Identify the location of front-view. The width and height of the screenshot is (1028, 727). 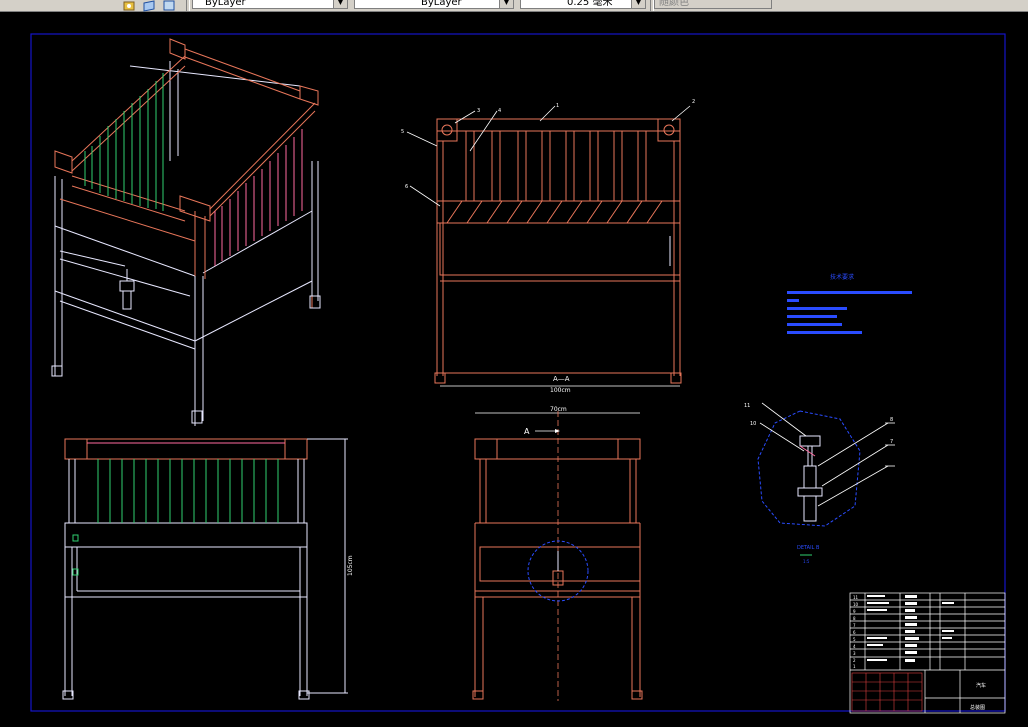
(557, 556).